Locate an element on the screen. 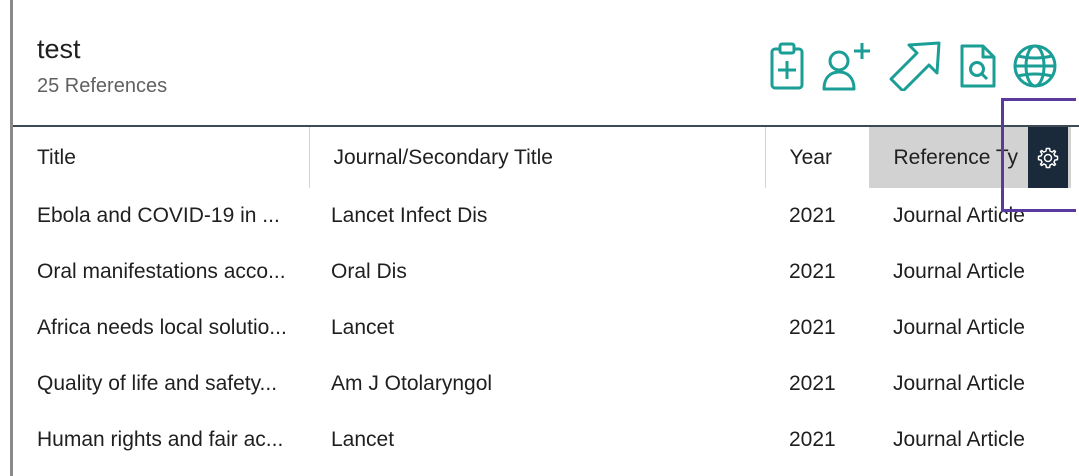 The image size is (1079, 476). column-header-journal: Journal/Secondary Title is located at coordinates (537, 157).